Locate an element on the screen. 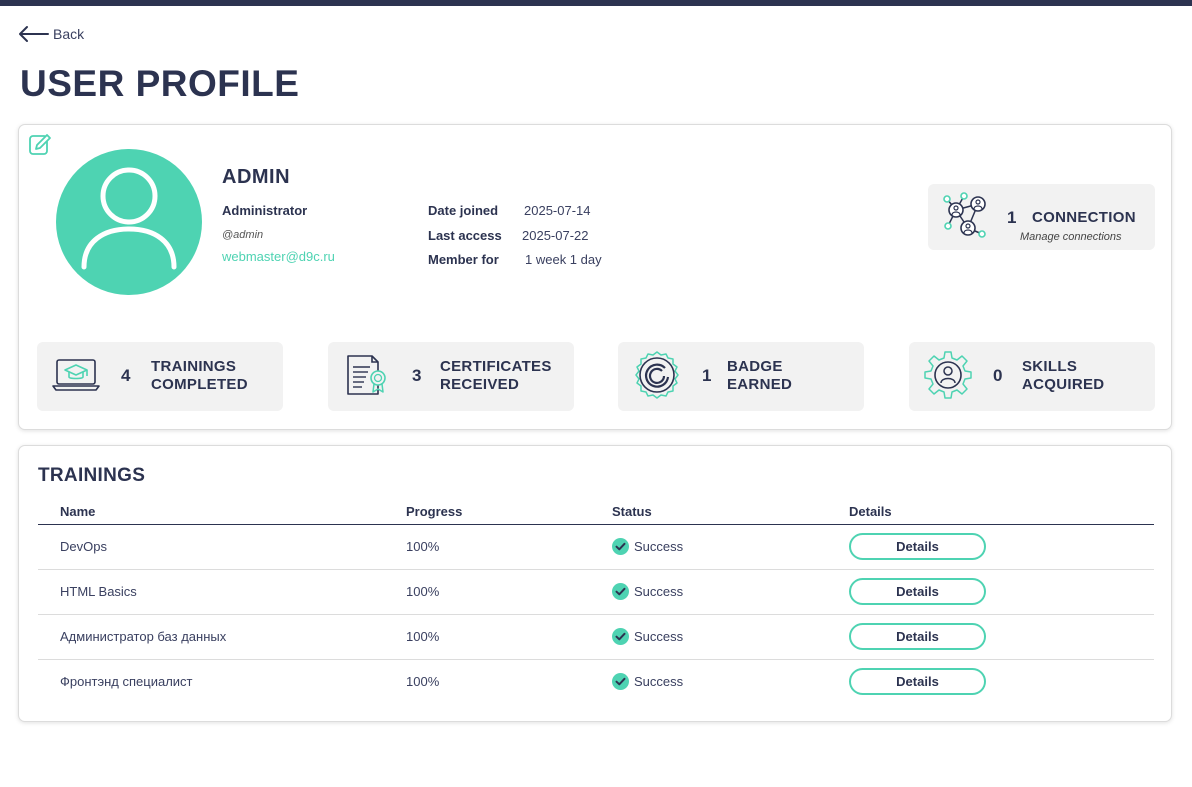  trainings-title: TRAININGS is located at coordinates (92, 475).